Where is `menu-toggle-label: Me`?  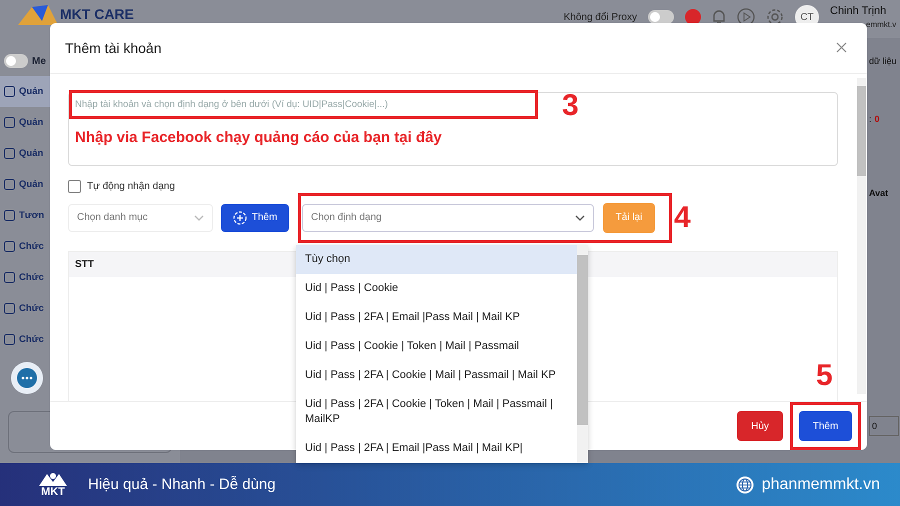
menu-toggle-label: Me is located at coordinates (39, 61).